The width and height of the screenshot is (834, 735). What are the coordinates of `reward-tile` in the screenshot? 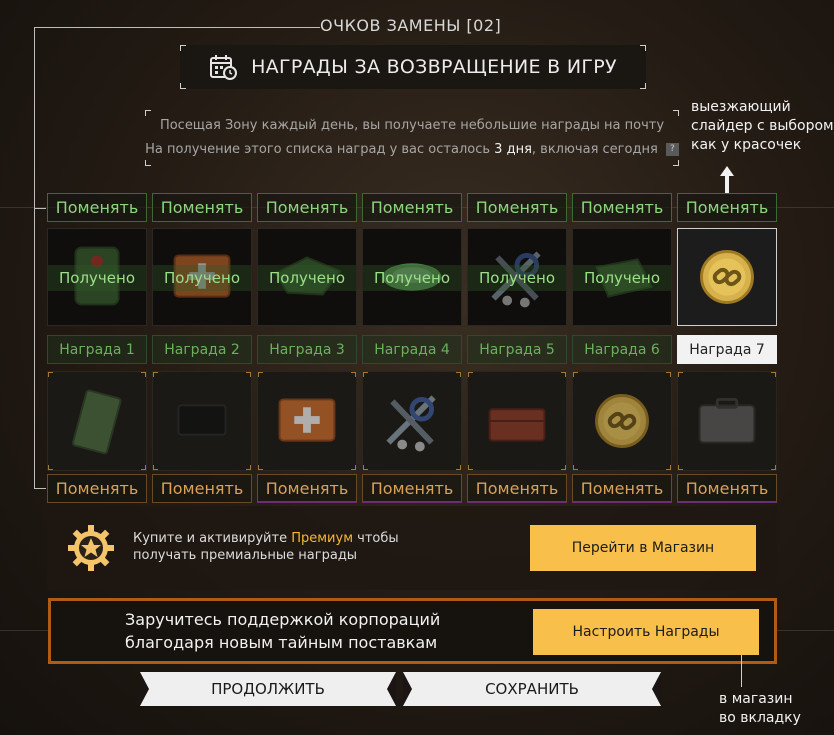 It's located at (727, 277).